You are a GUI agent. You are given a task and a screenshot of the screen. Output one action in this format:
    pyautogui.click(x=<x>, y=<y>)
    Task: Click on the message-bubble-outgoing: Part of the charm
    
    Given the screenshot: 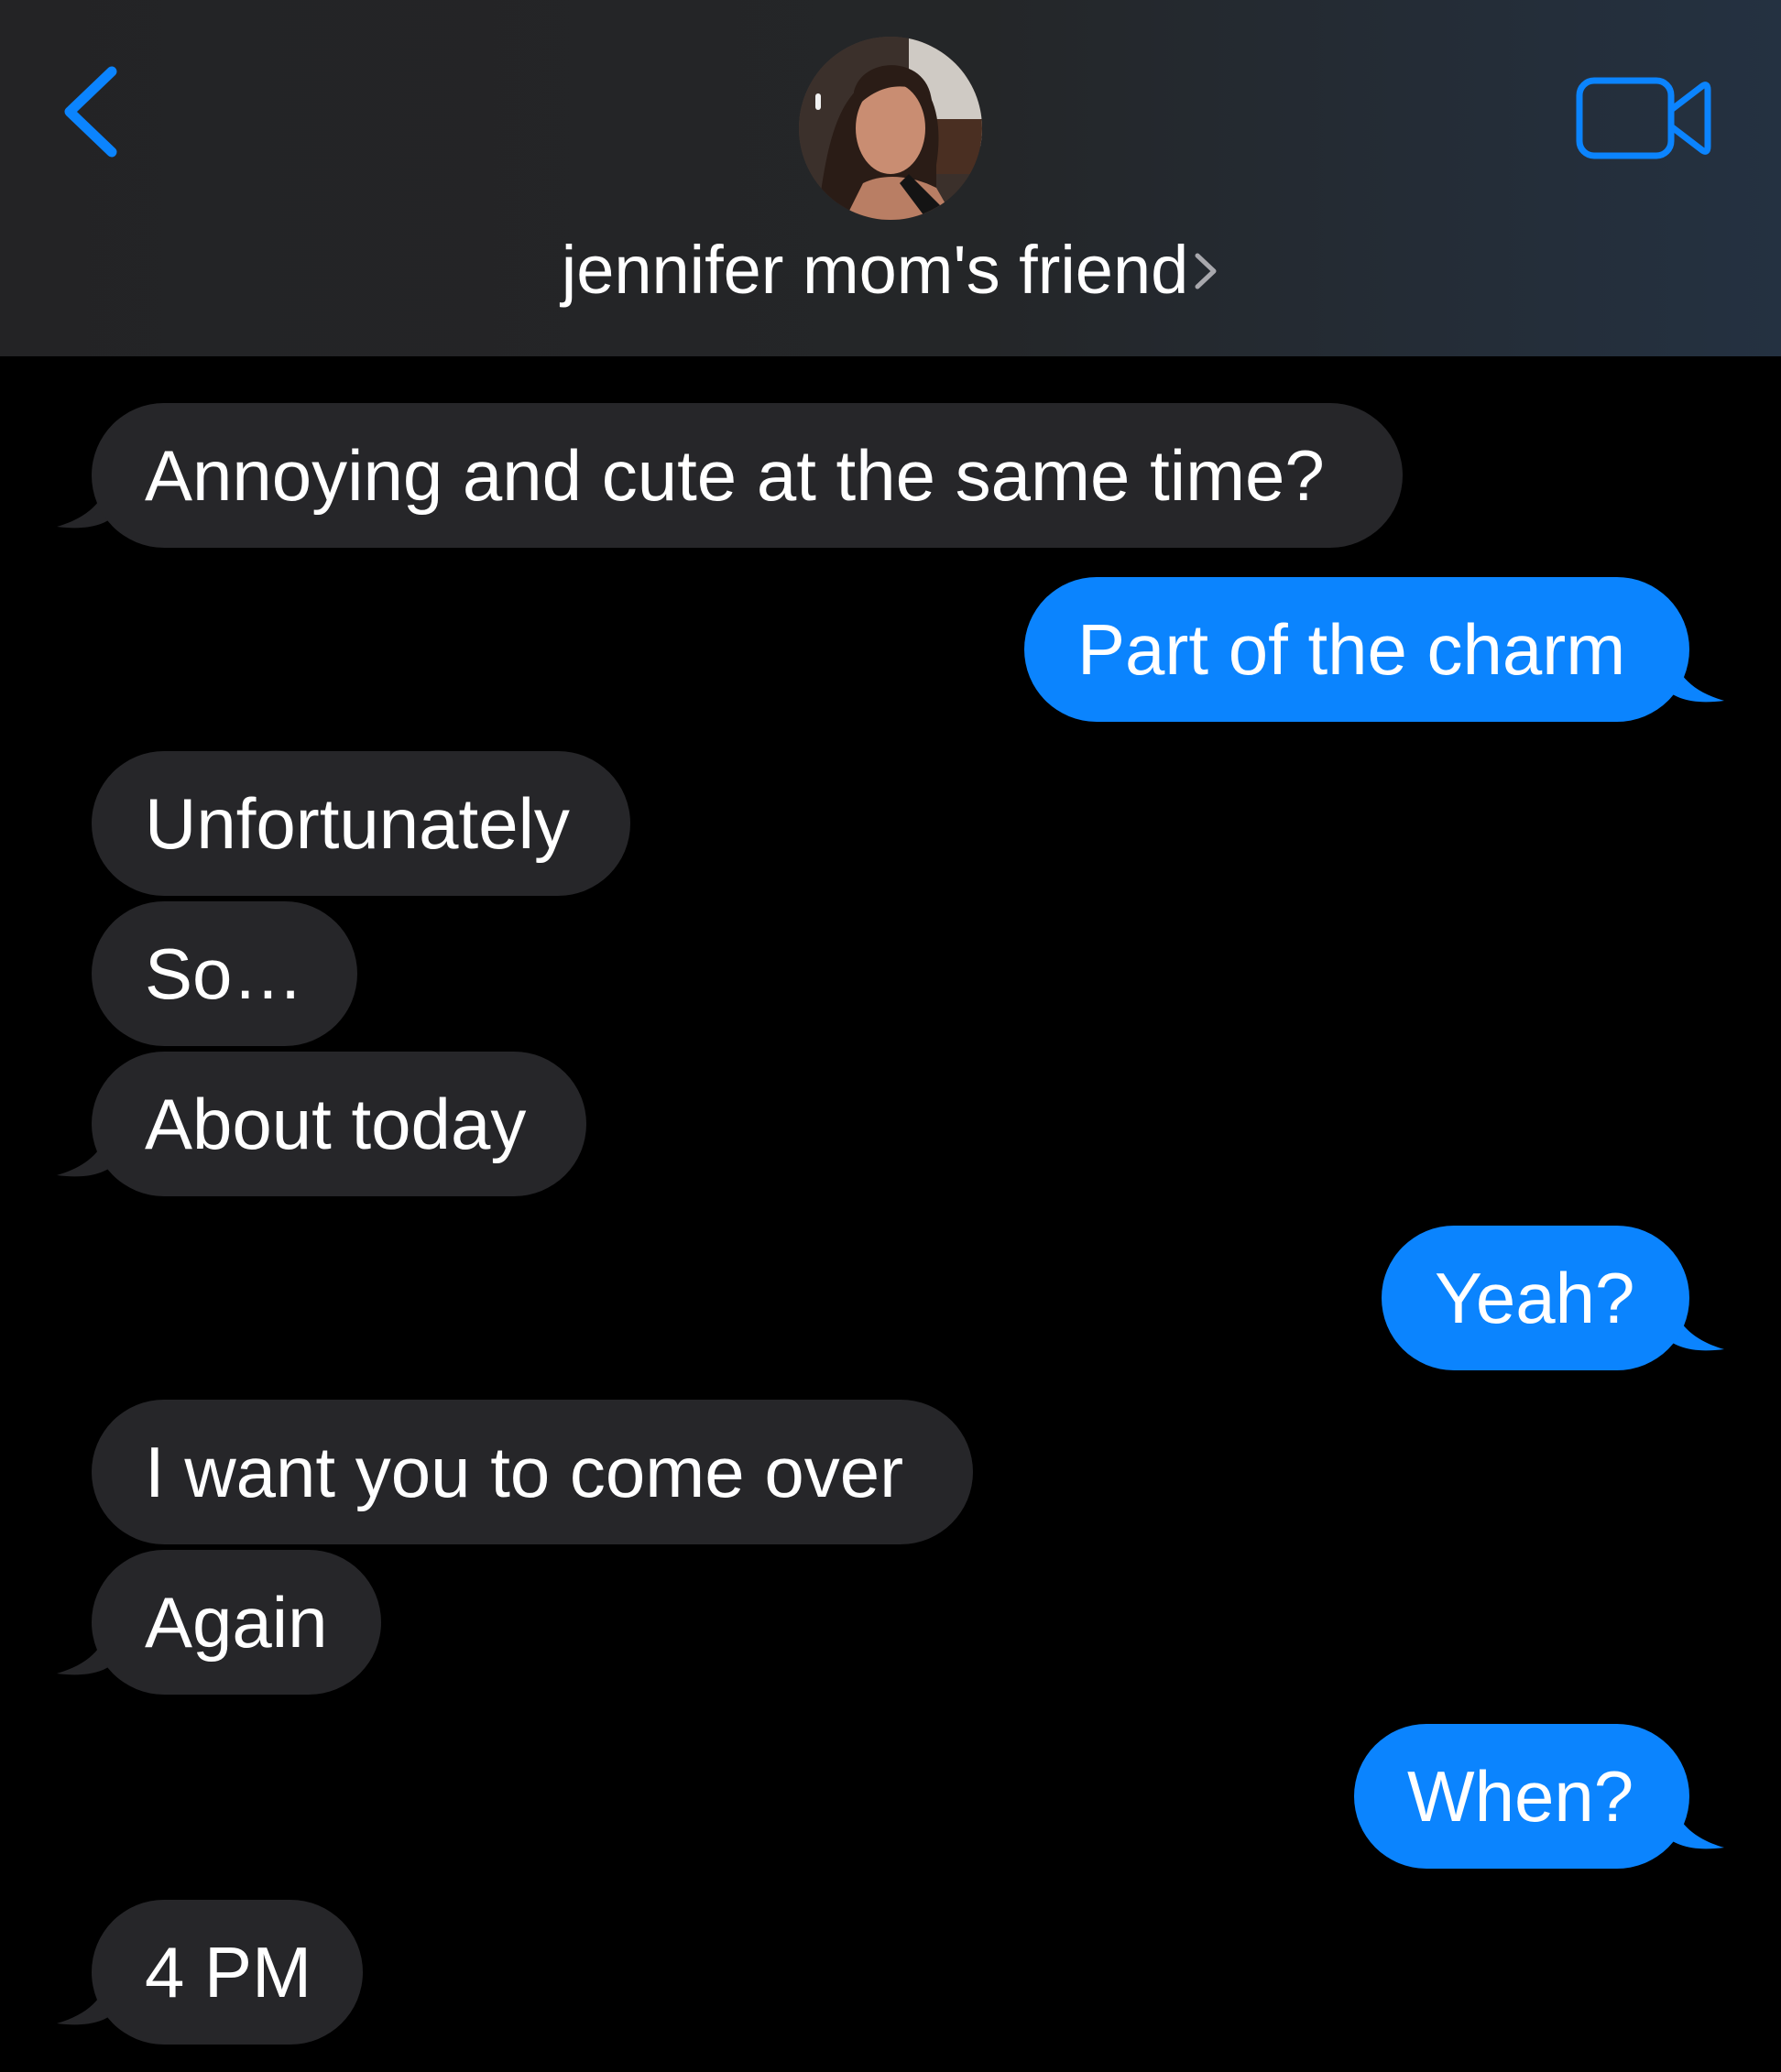 What is the action you would take?
    pyautogui.click(x=1356, y=650)
    